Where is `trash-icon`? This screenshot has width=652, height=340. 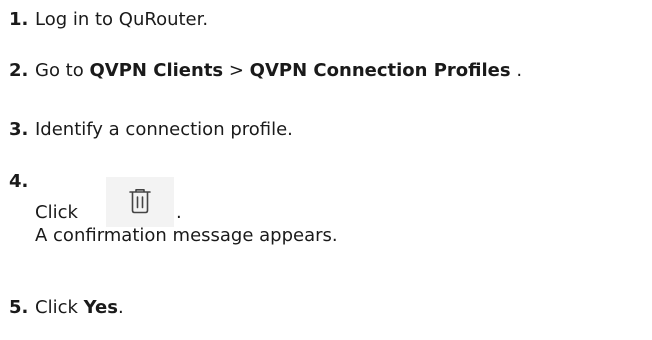 trash-icon is located at coordinates (140, 201).